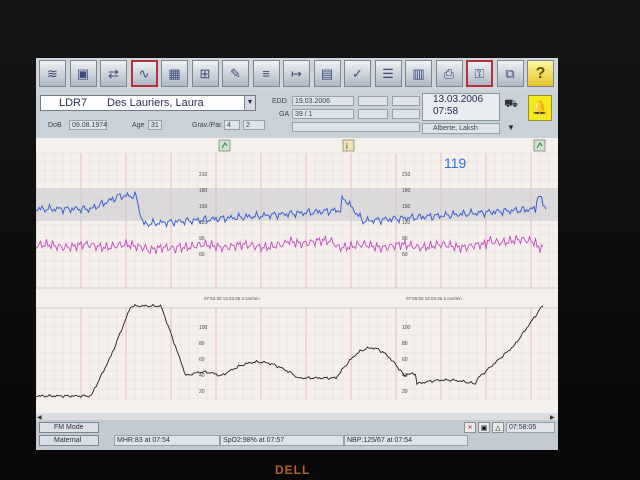 The image size is (640, 480). I want to click on current-user: Alberte, Laksh, so click(461, 128).